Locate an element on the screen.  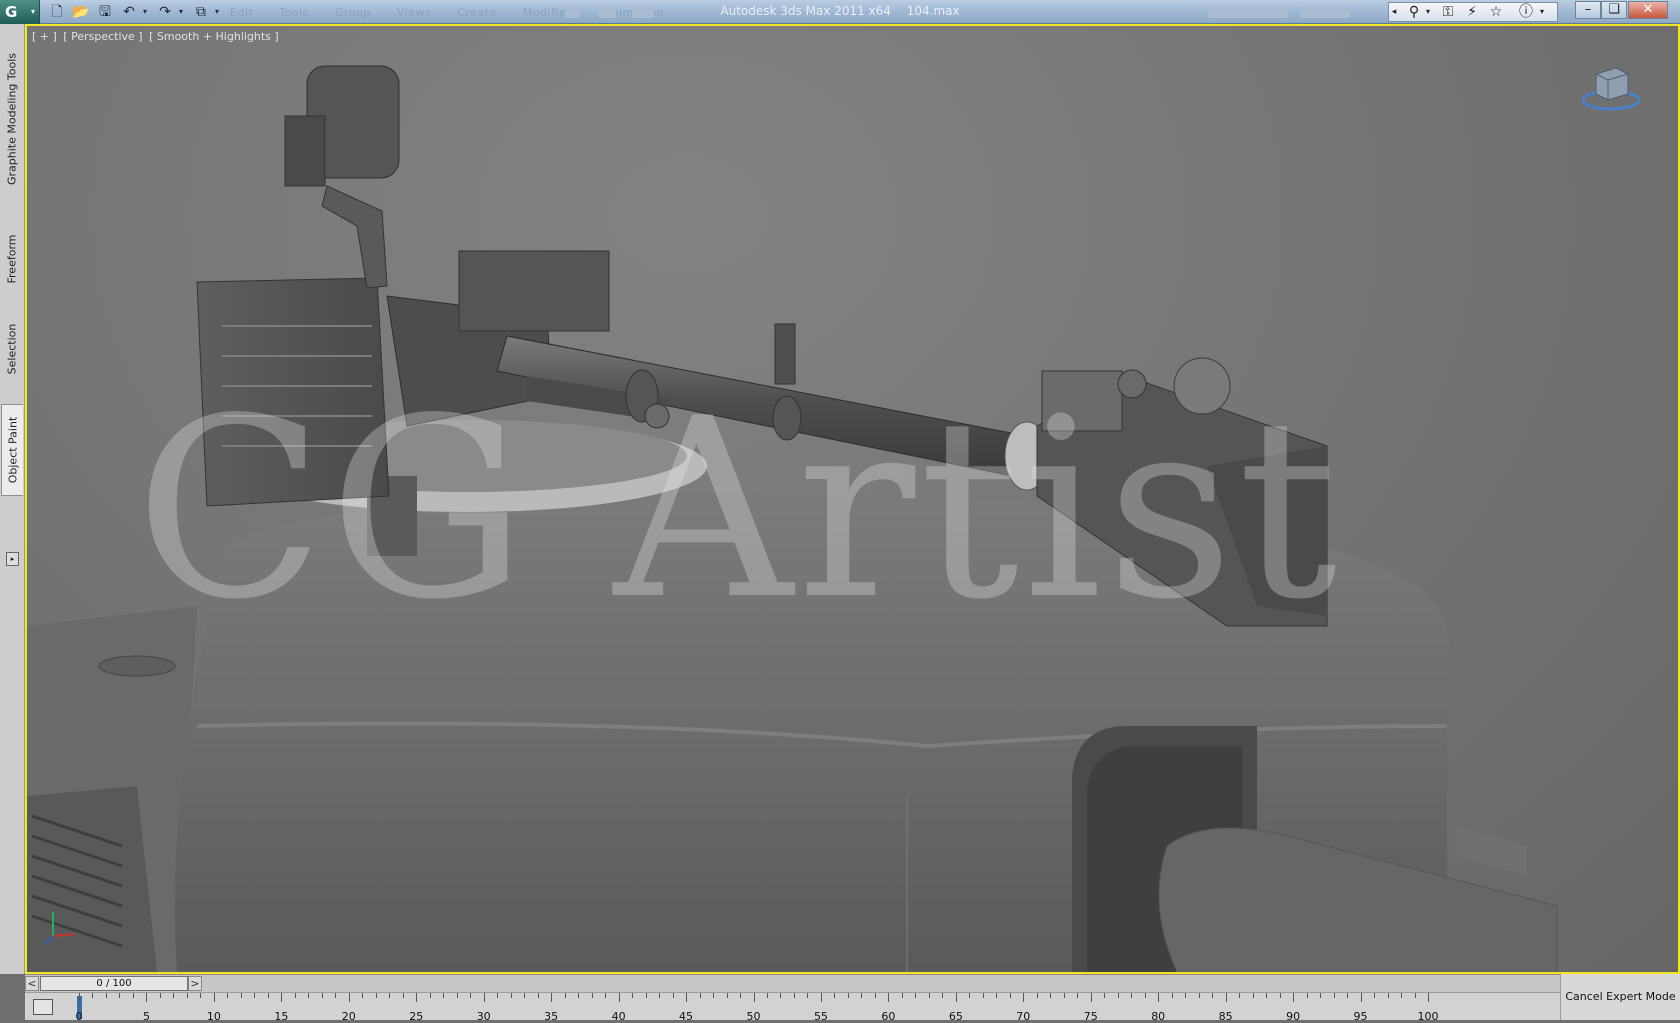
tab-label: Object Paint is located at coordinates (12, 450).